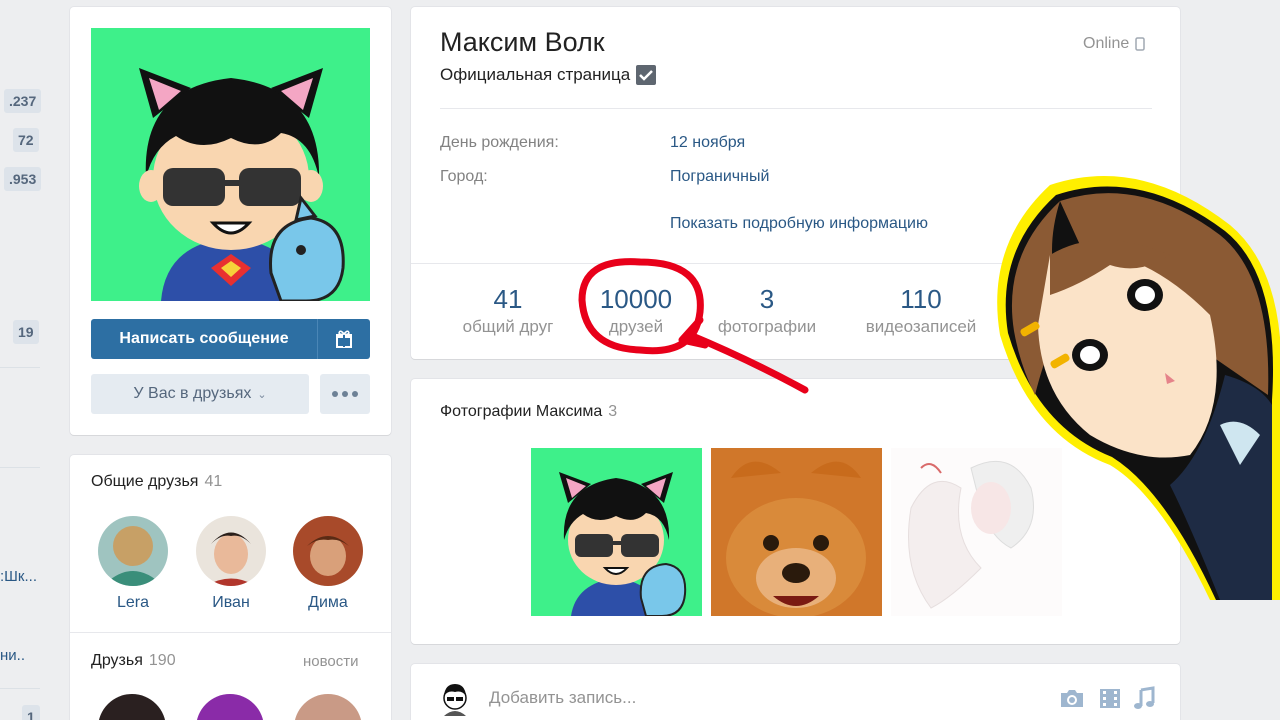 The height and width of the screenshot is (720, 1280). What do you see at coordinates (693, 326) in the screenshot?
I see `red-annotation-marker` at bounding box center [693, 326].